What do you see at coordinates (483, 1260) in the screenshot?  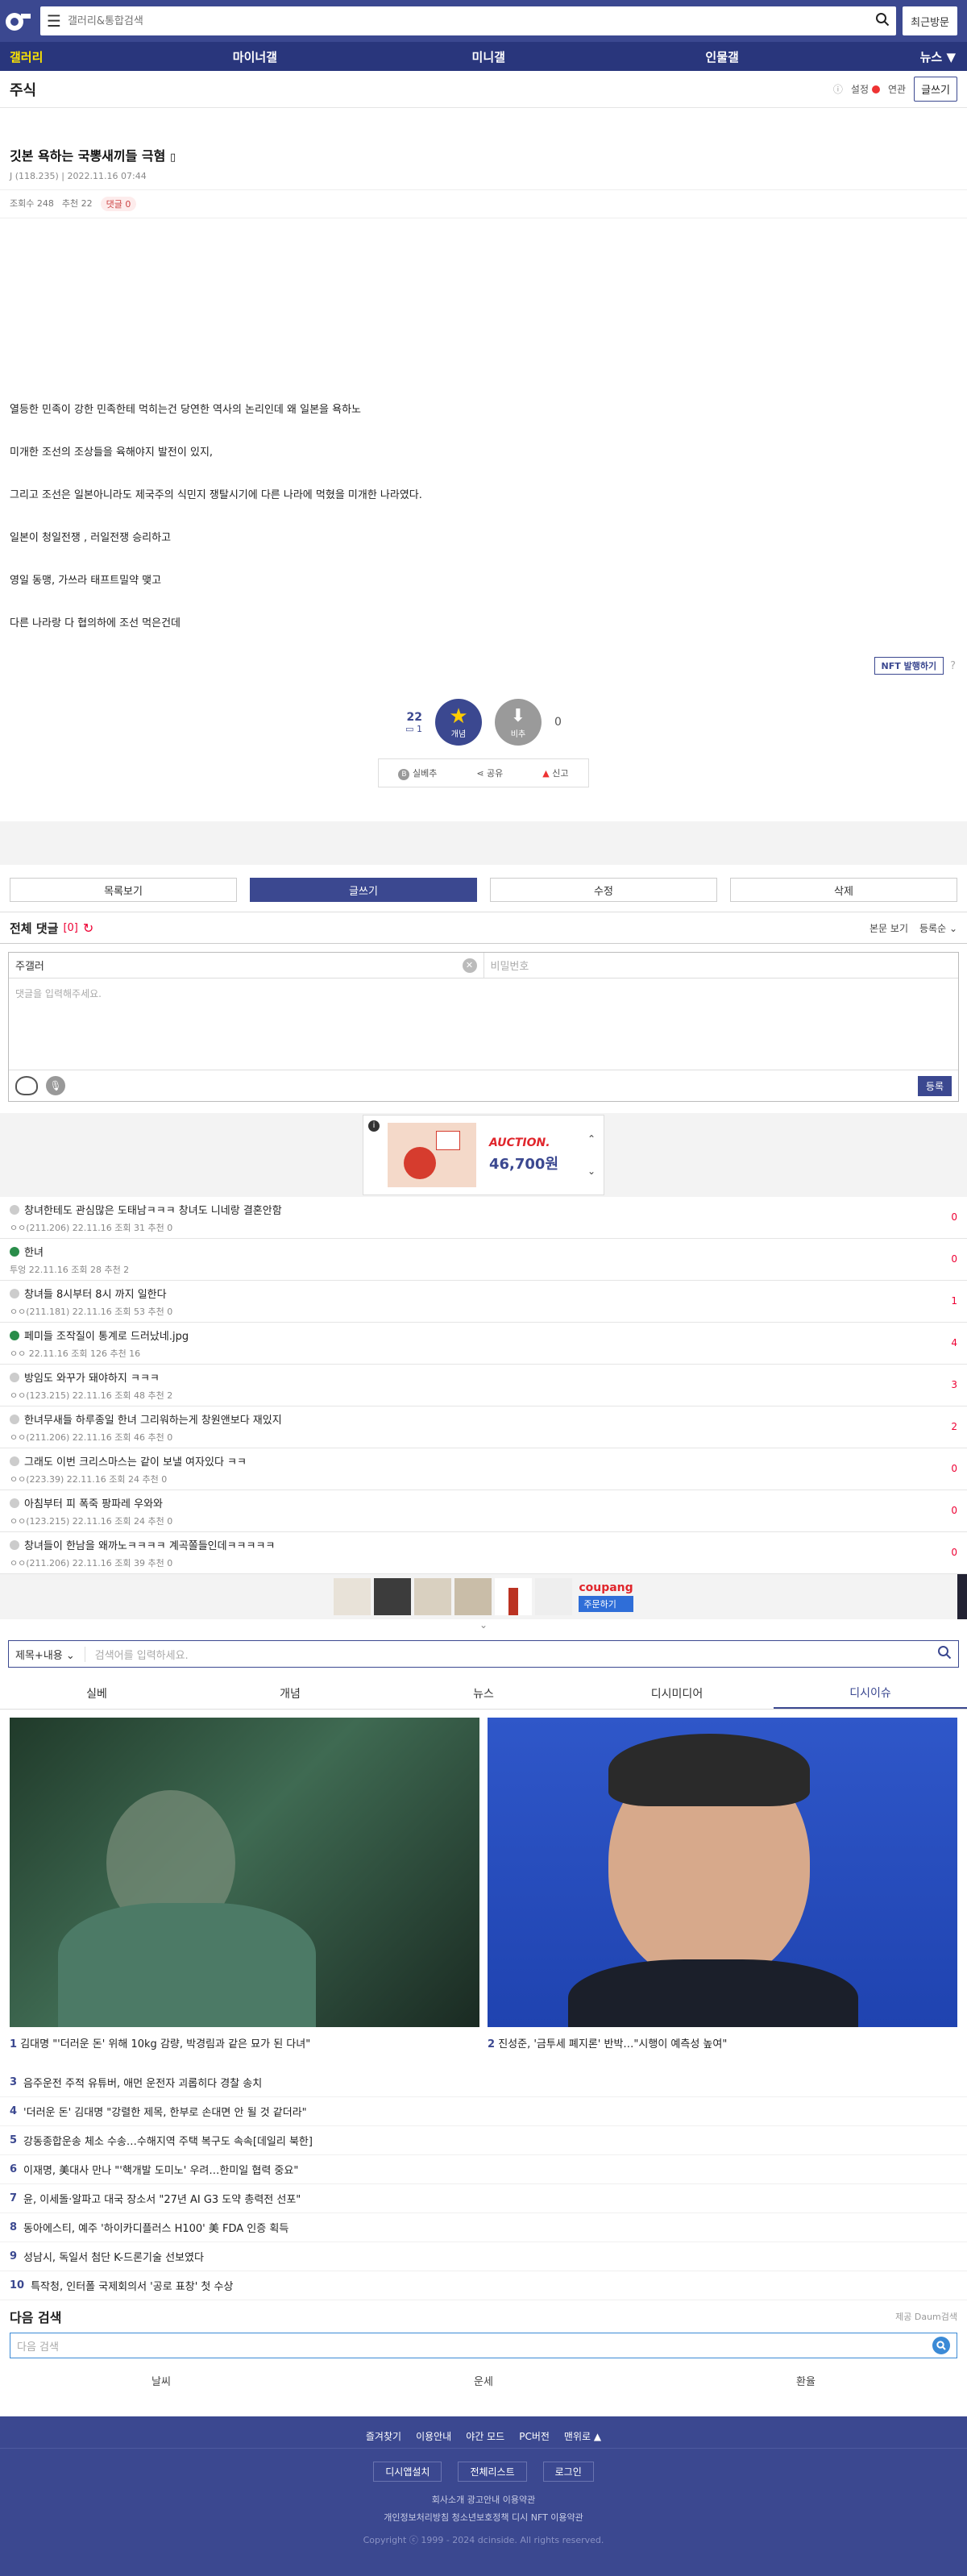 I see `list-item: 한녀 투엉 22.11.16 조회 28 추천 2 0` at bounding box center [483, 1260].